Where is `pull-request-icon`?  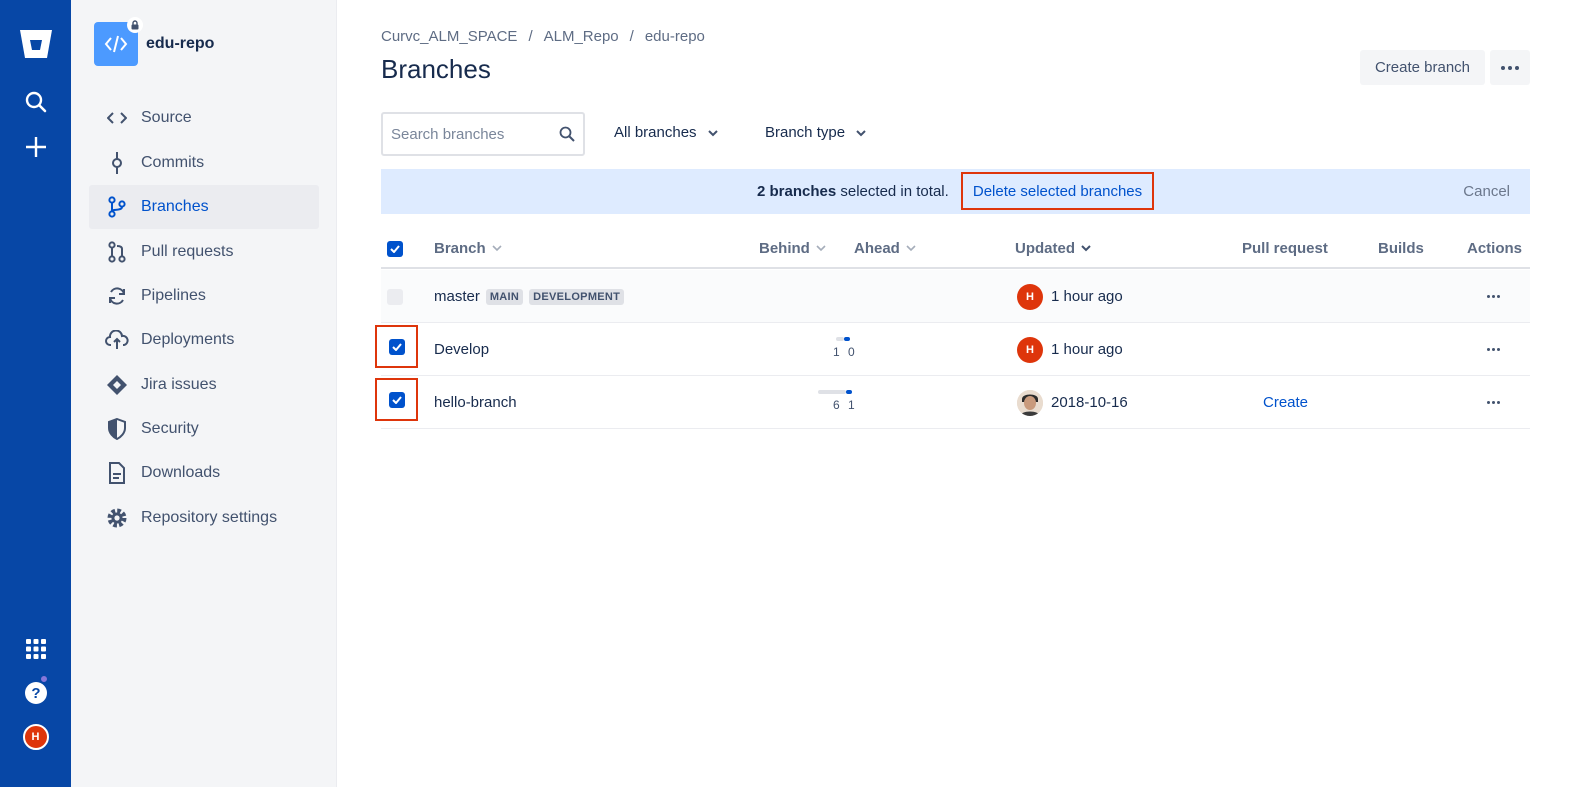 pull-request-icon is located at coordinates (115, 252).